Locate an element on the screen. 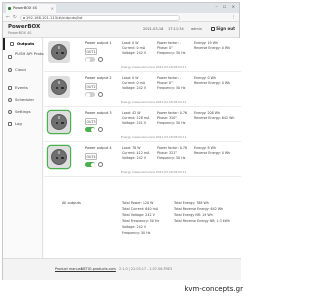  output-label: OUT3 is located at coordinates (91, 121).